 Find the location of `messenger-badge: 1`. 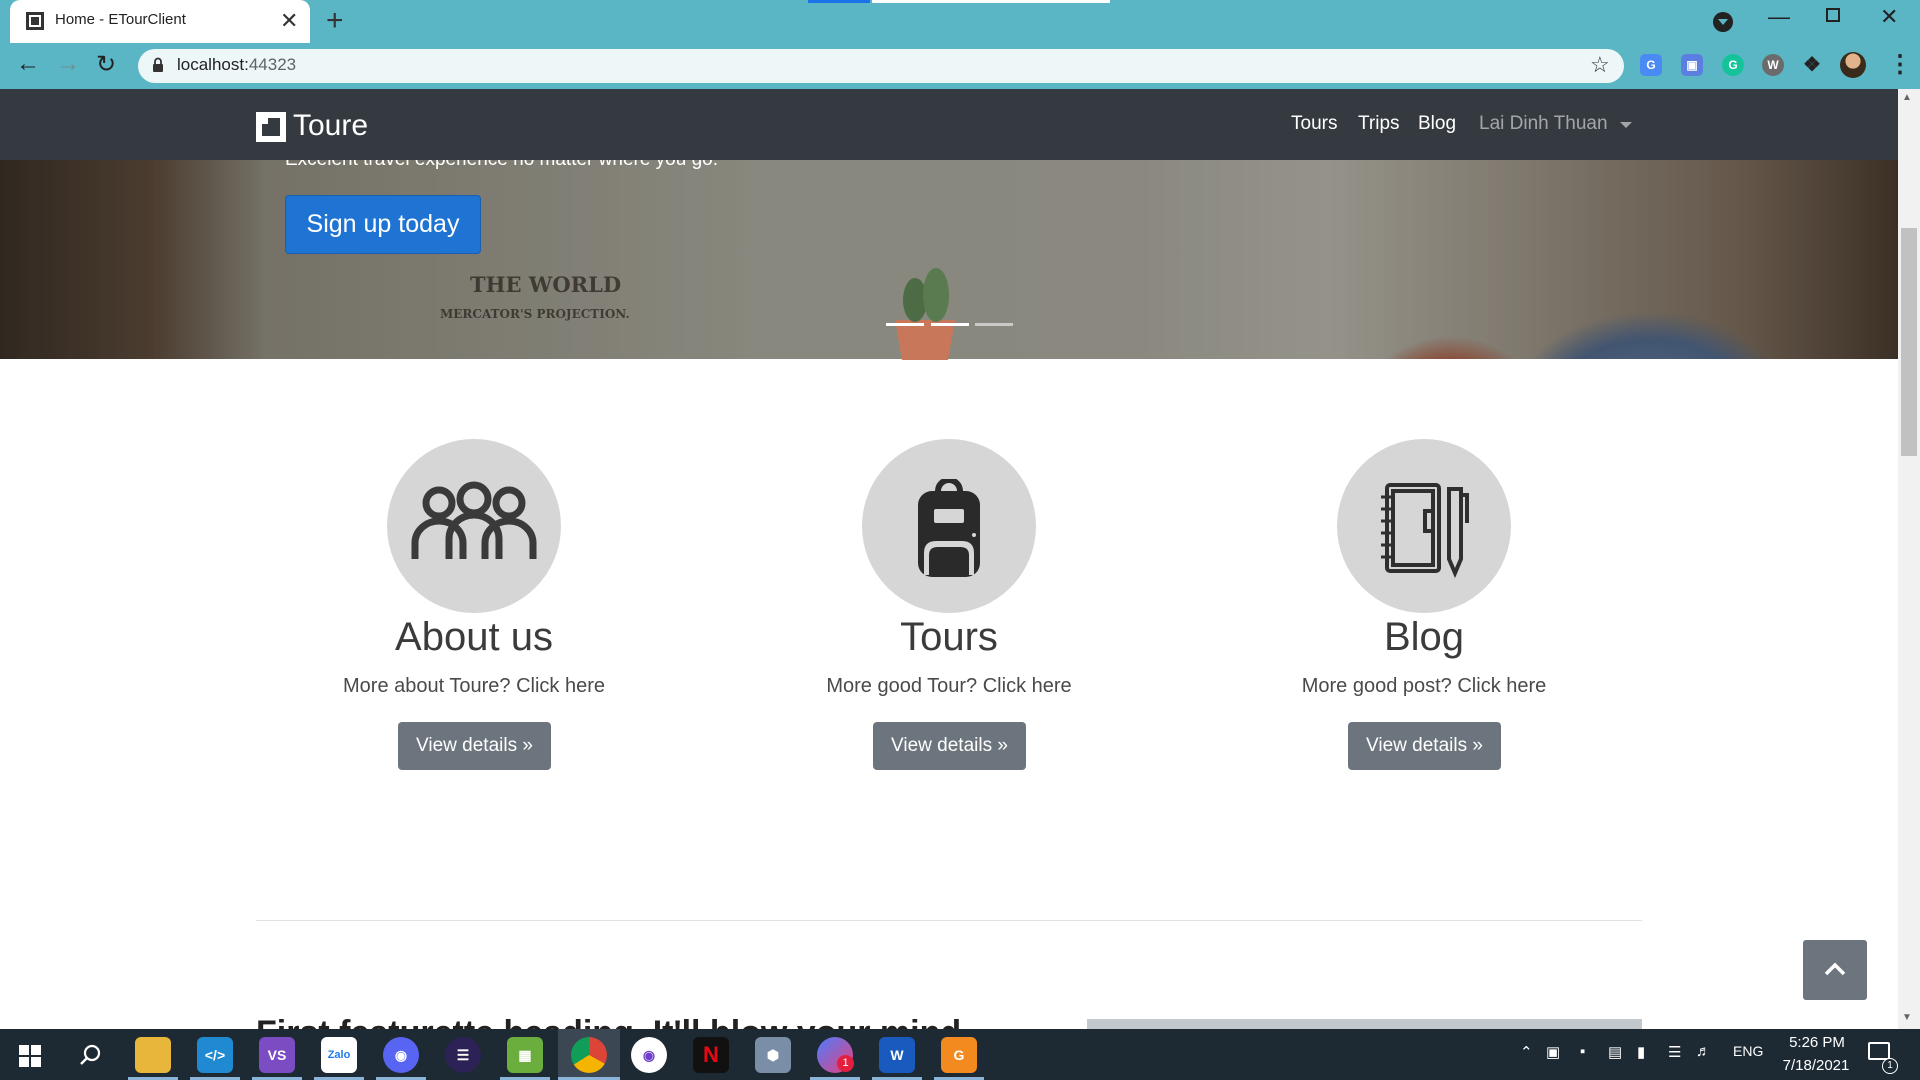

messenger-badge: 1 is located at coordinates (845, 1063).